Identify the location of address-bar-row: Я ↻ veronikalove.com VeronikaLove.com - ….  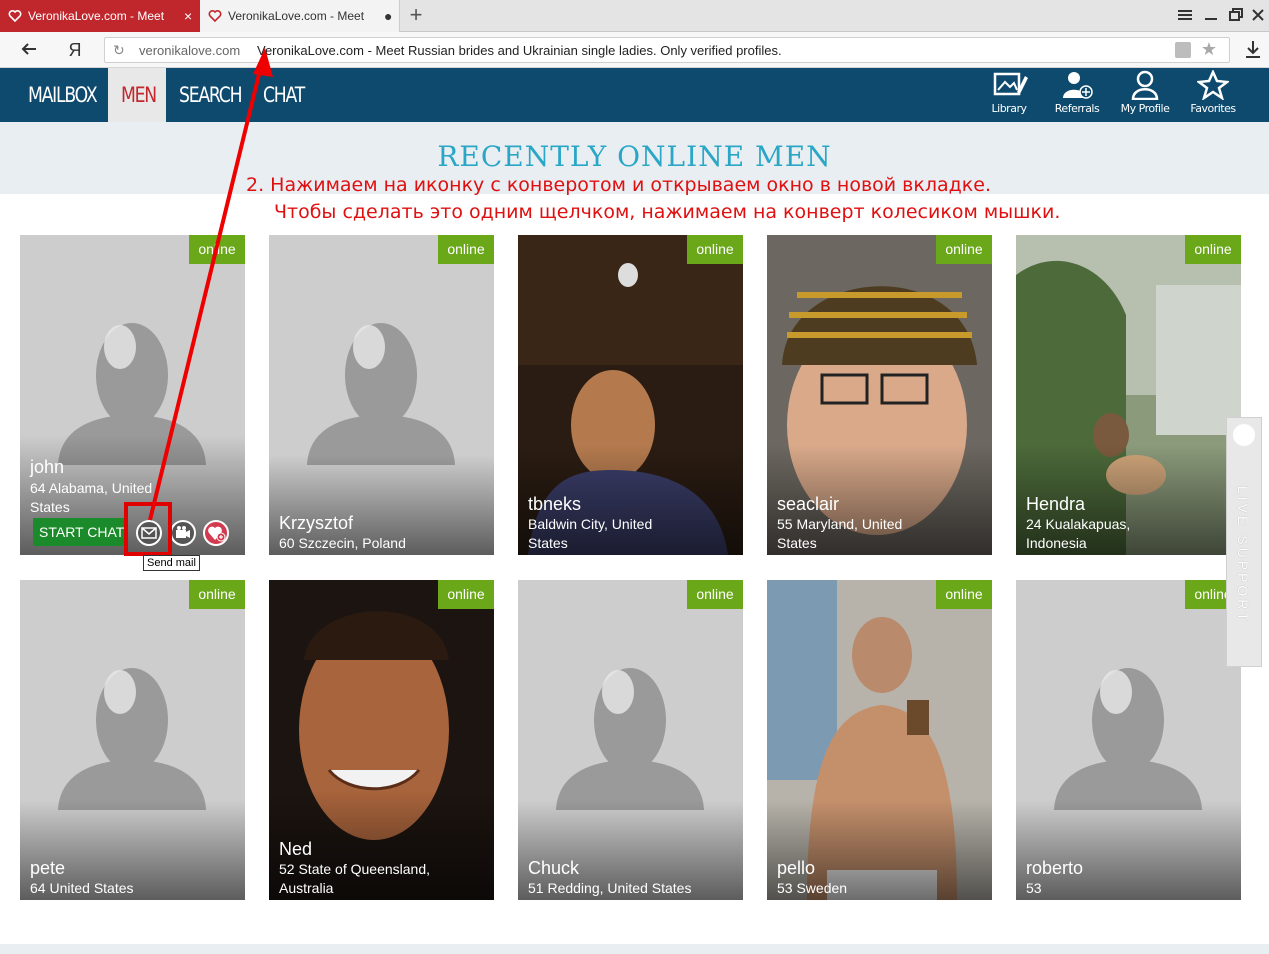
(634, 50).